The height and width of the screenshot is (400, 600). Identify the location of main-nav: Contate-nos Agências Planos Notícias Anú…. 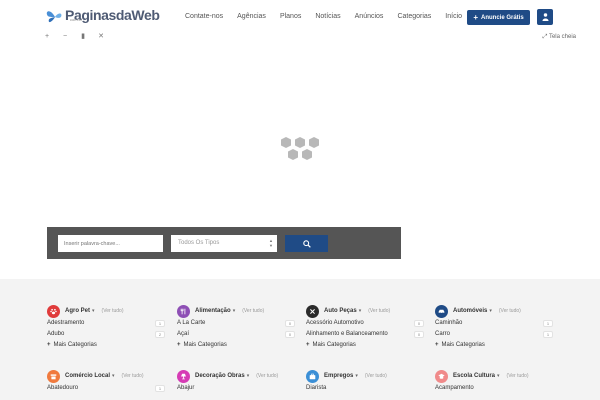
(330, 16).